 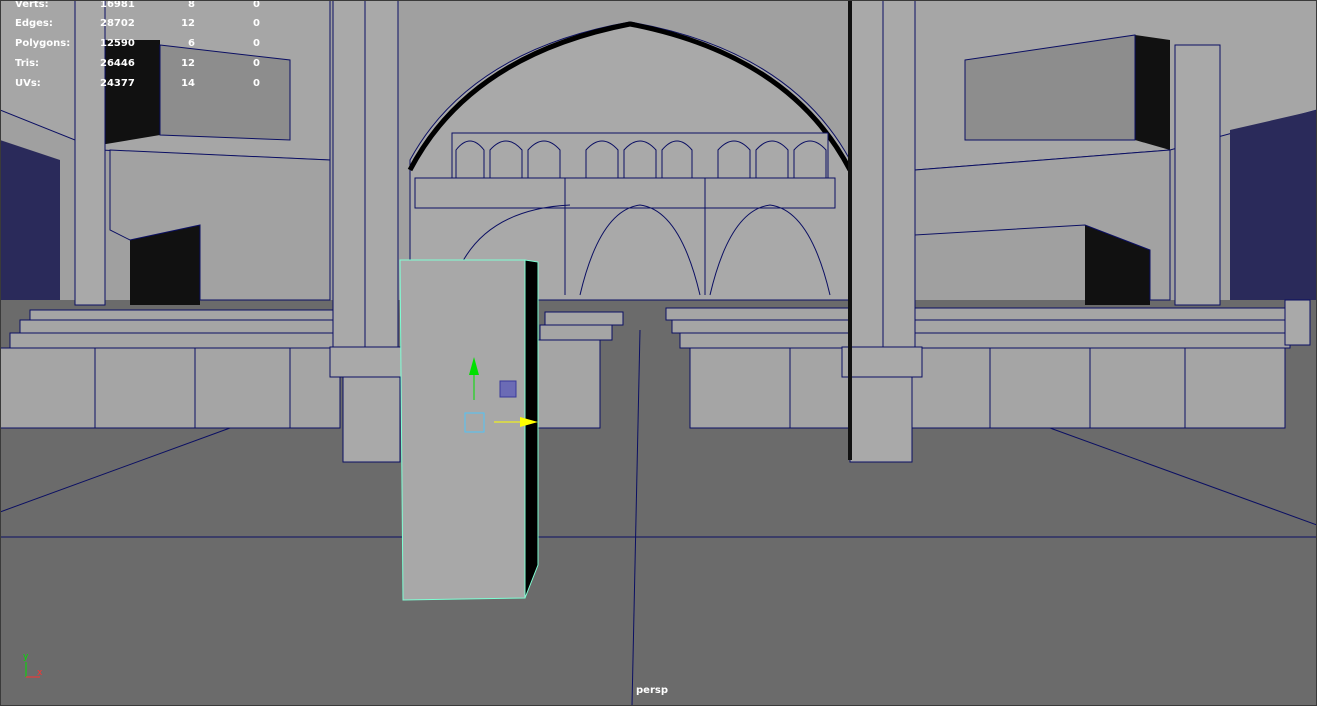 I want to click on axis-gizmo-icon, so click(x=32, y=670).